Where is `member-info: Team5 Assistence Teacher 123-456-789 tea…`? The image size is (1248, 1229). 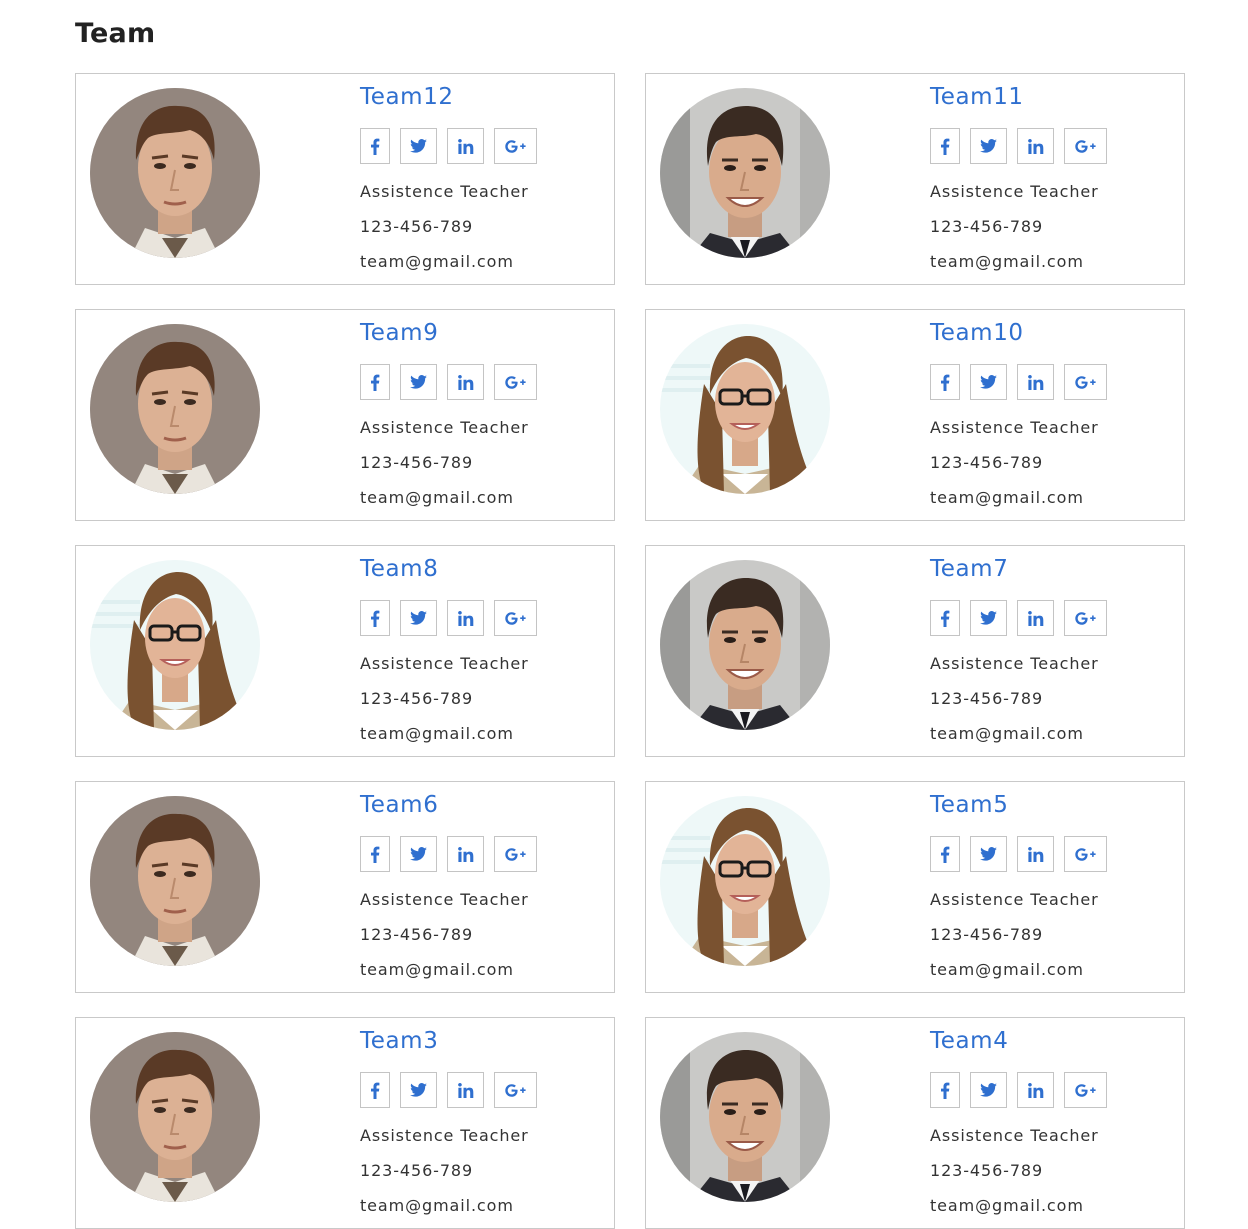 member-info: Team5 Assistence Teacher 123-456-789 tea… is located at coordinates (1018, 885).